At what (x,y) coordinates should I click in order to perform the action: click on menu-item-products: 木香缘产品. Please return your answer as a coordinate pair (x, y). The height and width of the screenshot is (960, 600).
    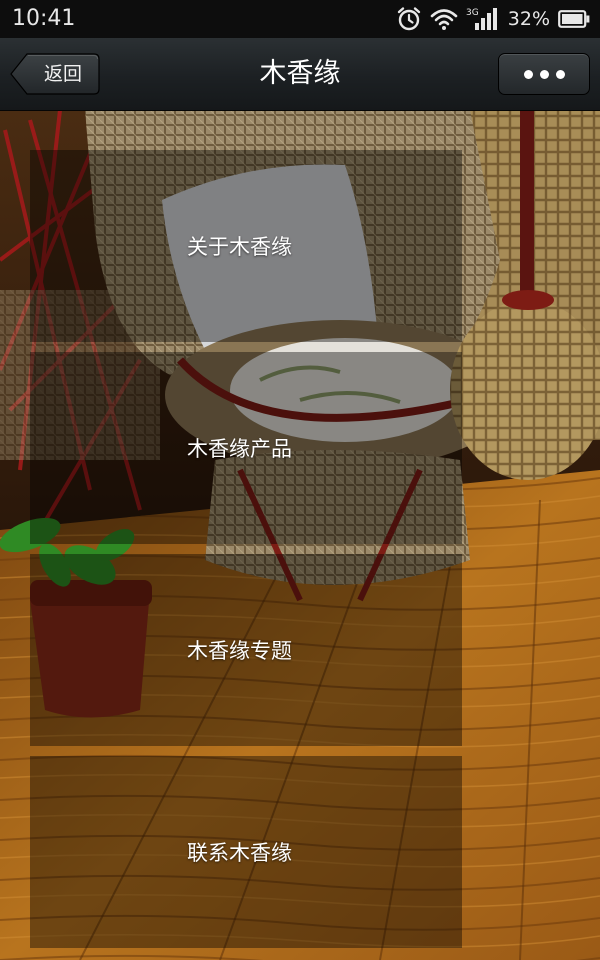
    Looking at the image, I should click on (246, 448).